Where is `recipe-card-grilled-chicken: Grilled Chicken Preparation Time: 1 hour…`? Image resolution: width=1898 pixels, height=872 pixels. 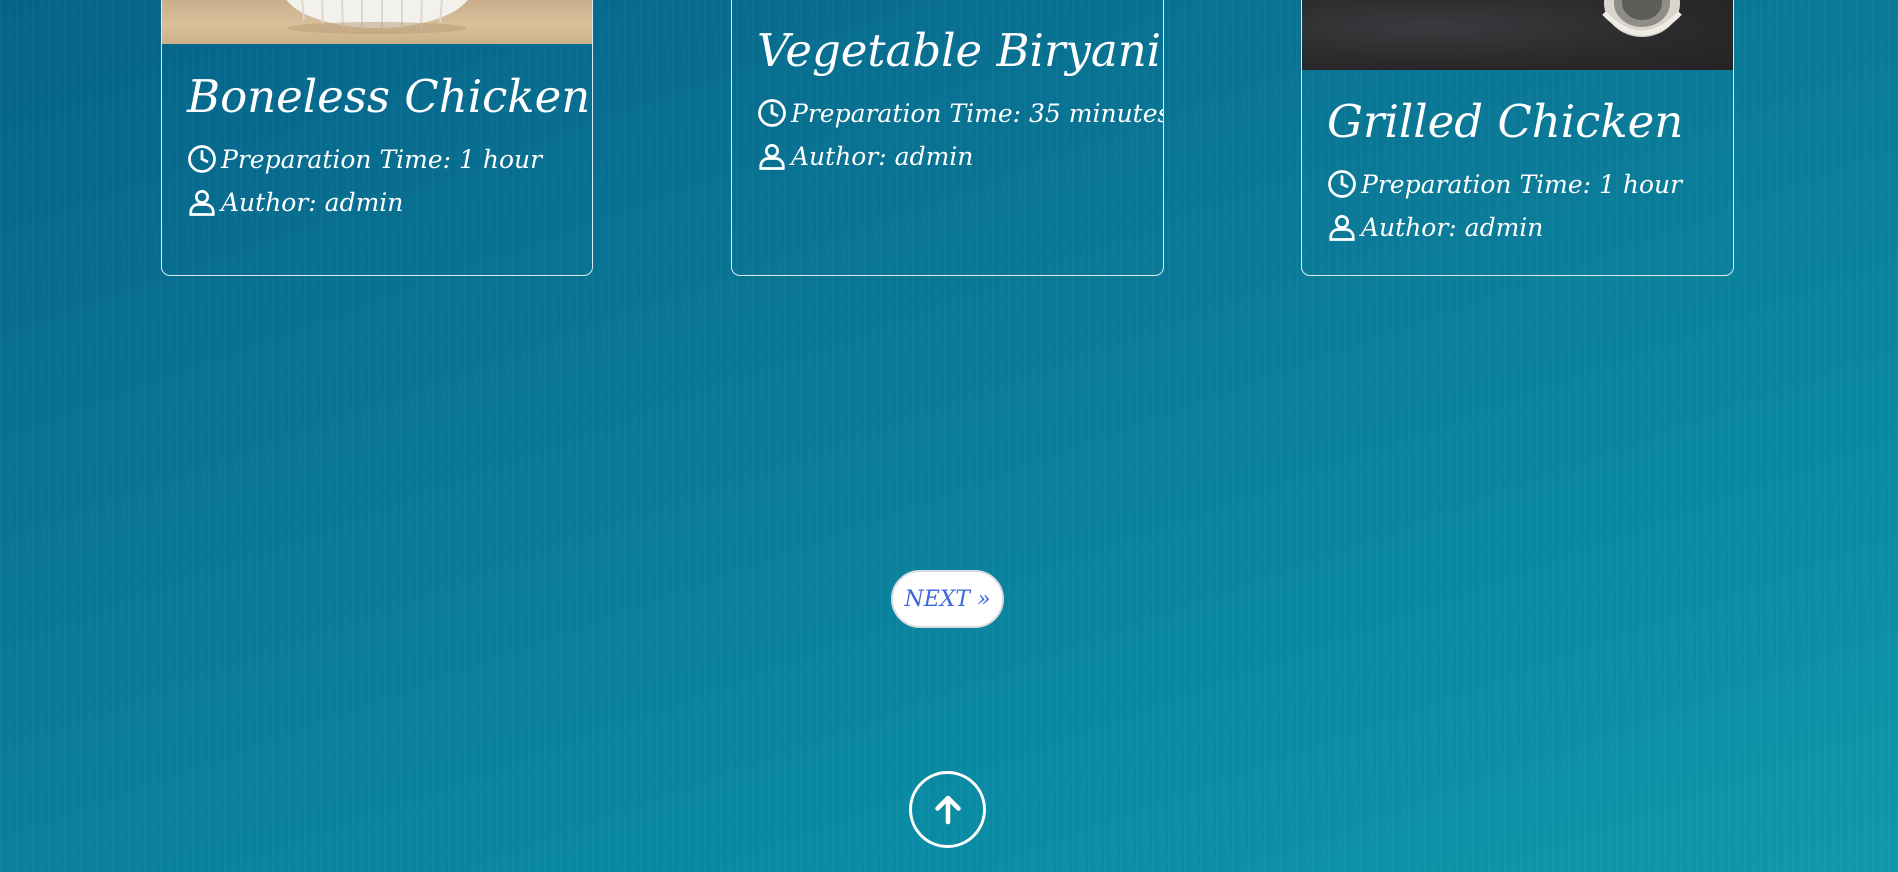 recipe-card-grilled-chicken: Grilled Chicken Preparation Time: 1 hour… is located at coordinates (1517, 138).